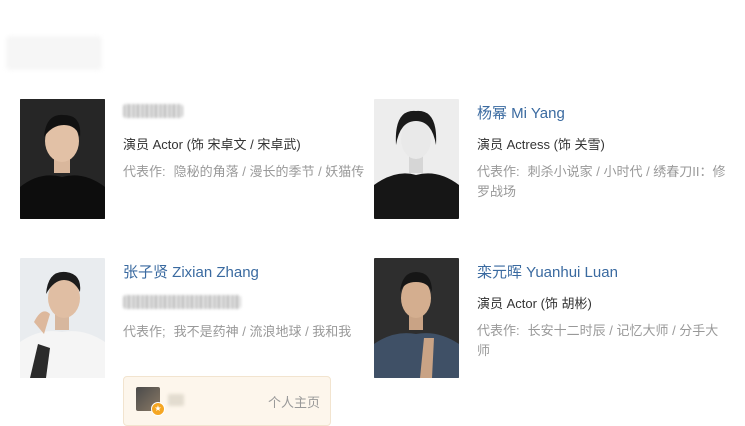 This screenshot has width=745, height=426. Describe the element at coordinates (534, 303) in the screenshot. I see `actor-role: 演员 Actor (饰 胡彬)` at that location.